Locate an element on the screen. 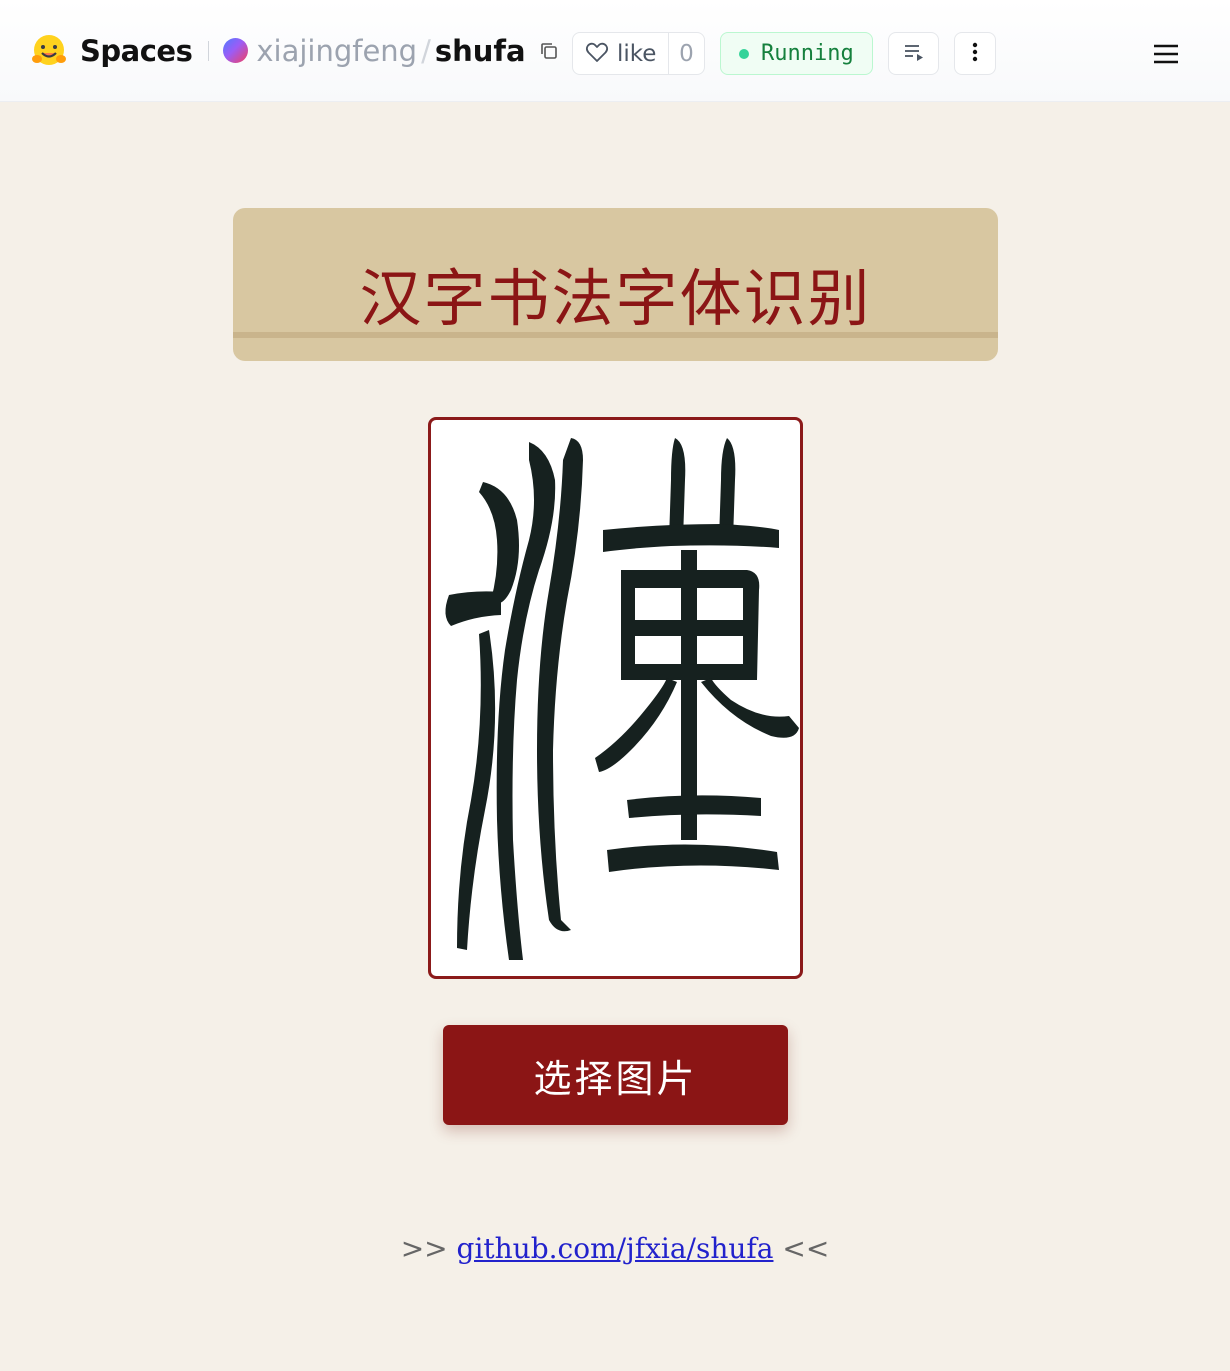  more-vertical-icon is located at coordinates (975, 54).